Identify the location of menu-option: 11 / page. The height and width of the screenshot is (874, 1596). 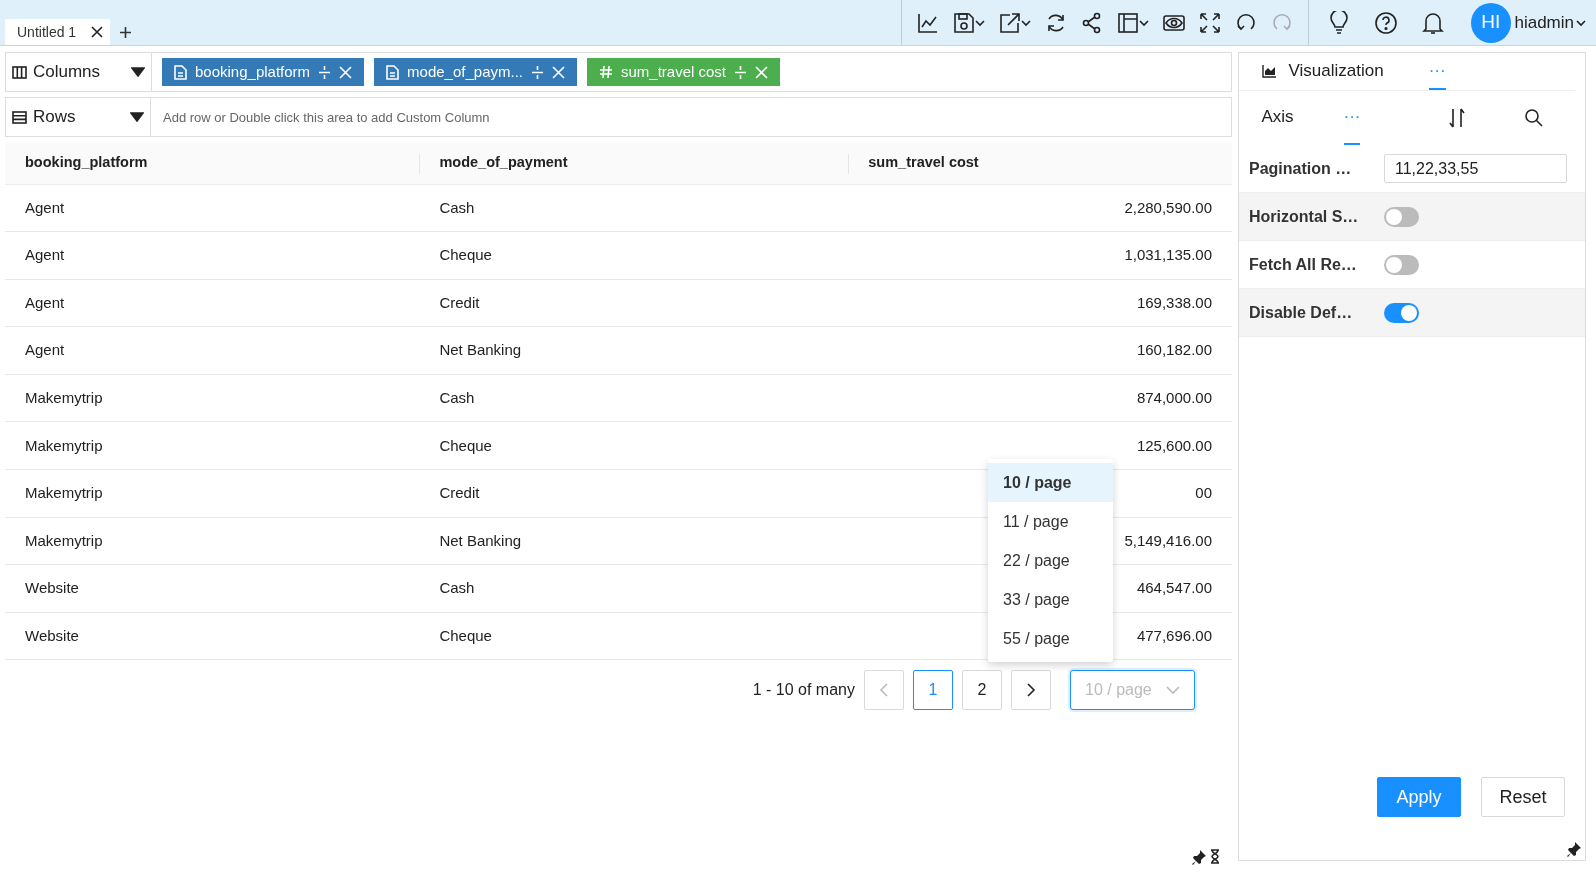
(1050, 522).